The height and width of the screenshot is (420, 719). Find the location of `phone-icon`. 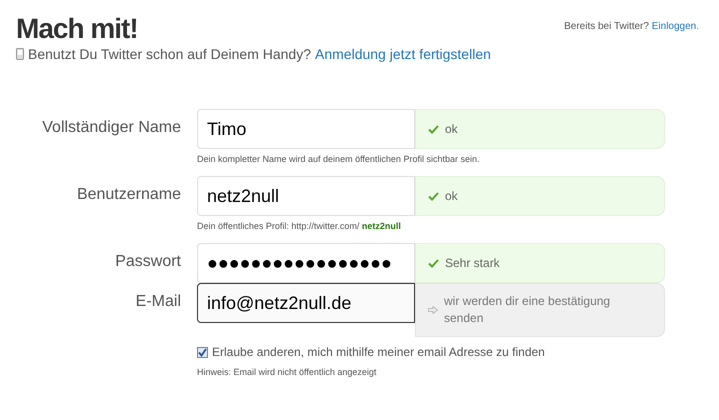

phone-icon is located at coordinates (20, 54).